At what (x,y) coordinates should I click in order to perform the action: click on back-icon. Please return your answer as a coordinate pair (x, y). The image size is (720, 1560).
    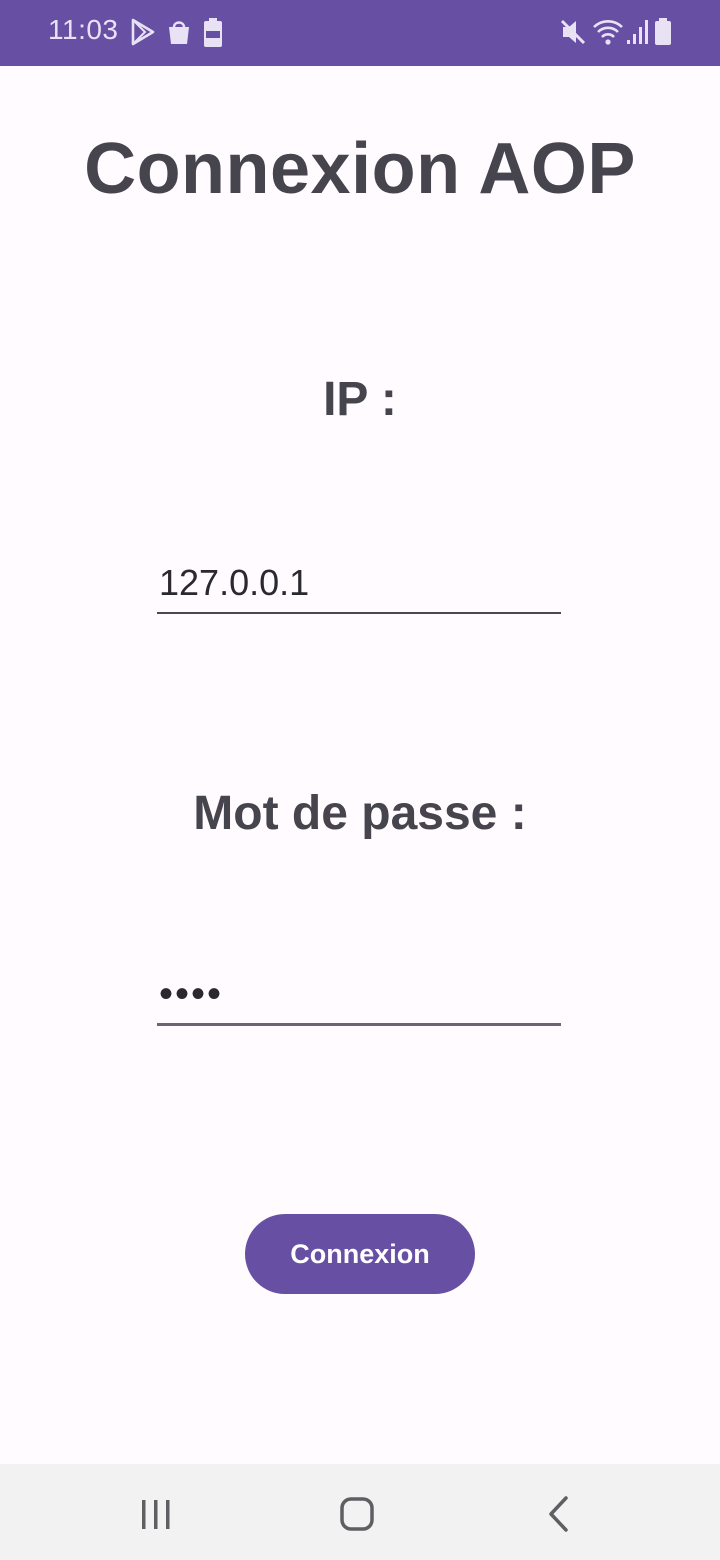
    Looking at the image, I should click on (559, 1514).